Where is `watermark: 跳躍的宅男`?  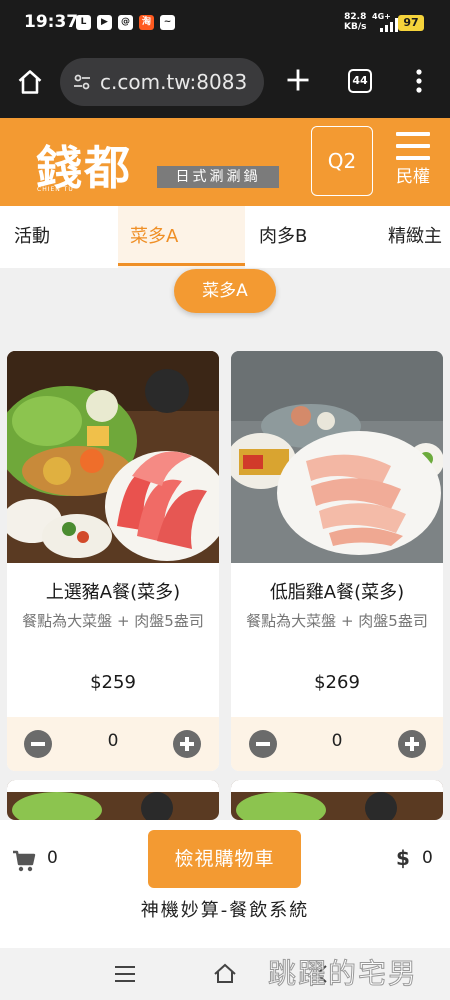
watermark: 跳躍的宅男 is located at coordinates (343, 974).